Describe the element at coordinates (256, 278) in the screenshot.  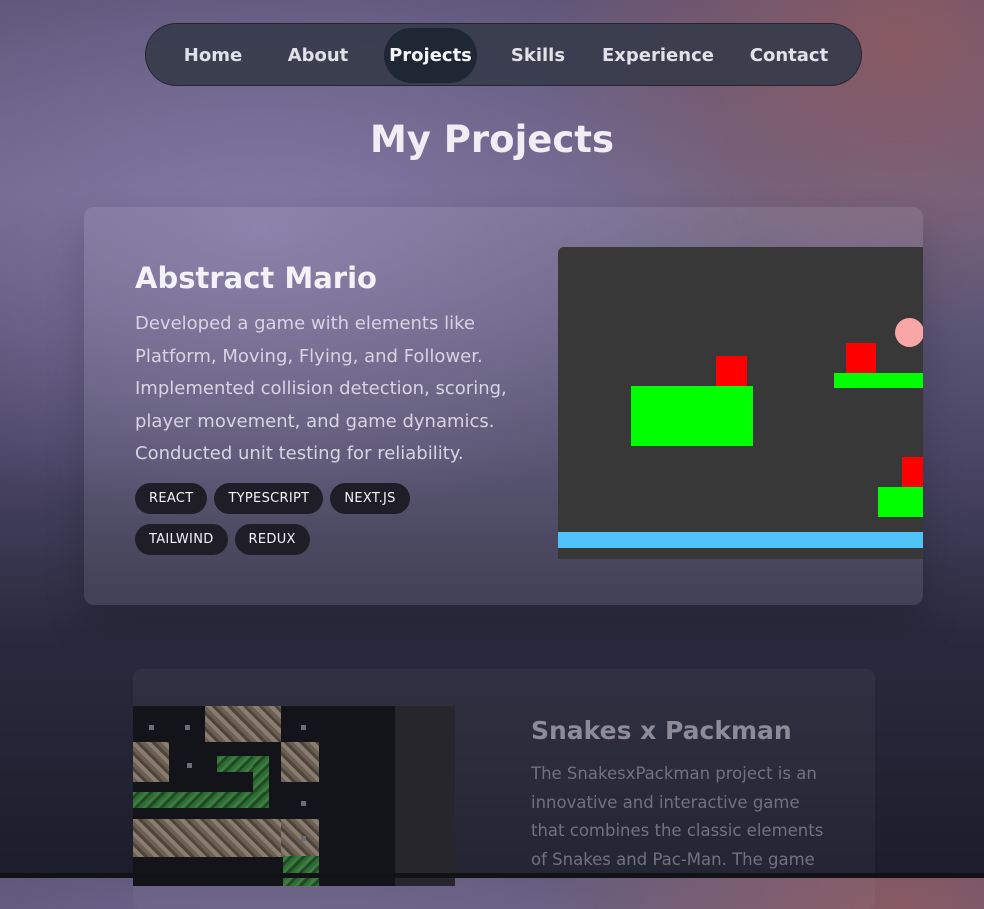
I see `project-title: Abstract Mario` at that location.